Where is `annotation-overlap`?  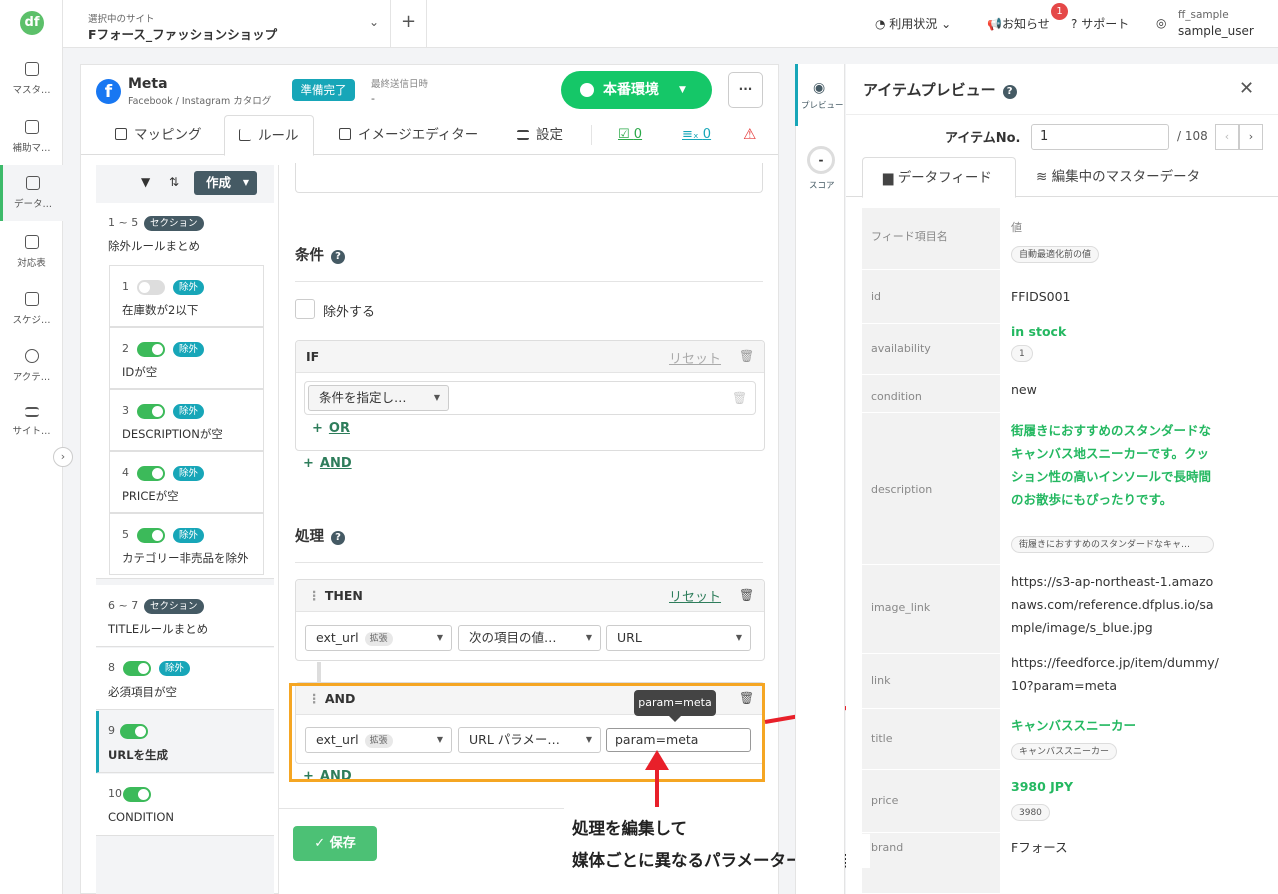 annotation-overlap is located at coordinates (858, 851).